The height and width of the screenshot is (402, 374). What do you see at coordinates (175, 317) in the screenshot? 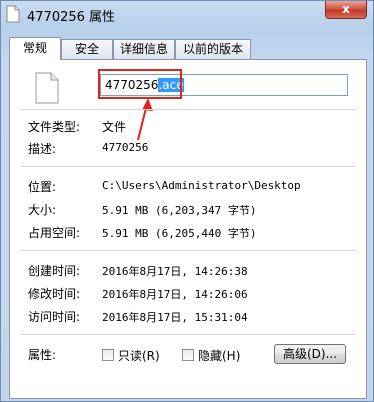
I see `accessed-value: 2016年8月17日, 15:31:04` at bounding box center [175, 317].